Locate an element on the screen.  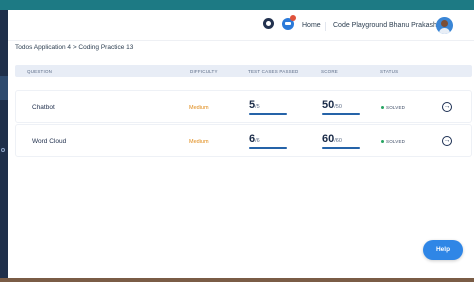
tests-total-value: /5 is located at coordinates (257, 107).